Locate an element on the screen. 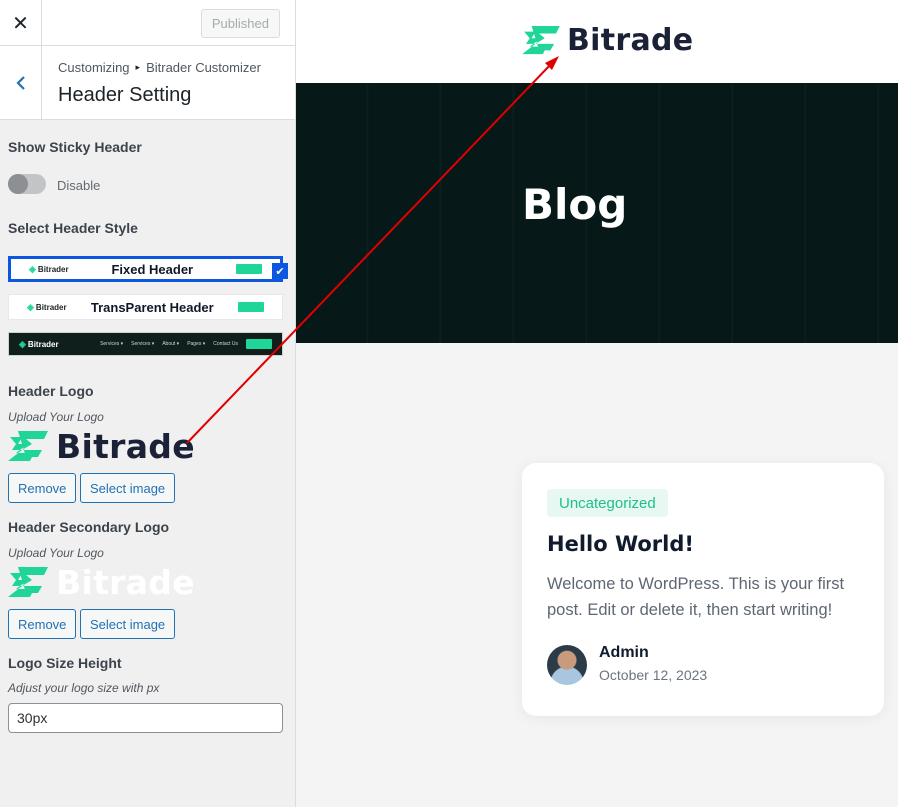  site-logo: Bitrade is located at coordinates (607, 40).